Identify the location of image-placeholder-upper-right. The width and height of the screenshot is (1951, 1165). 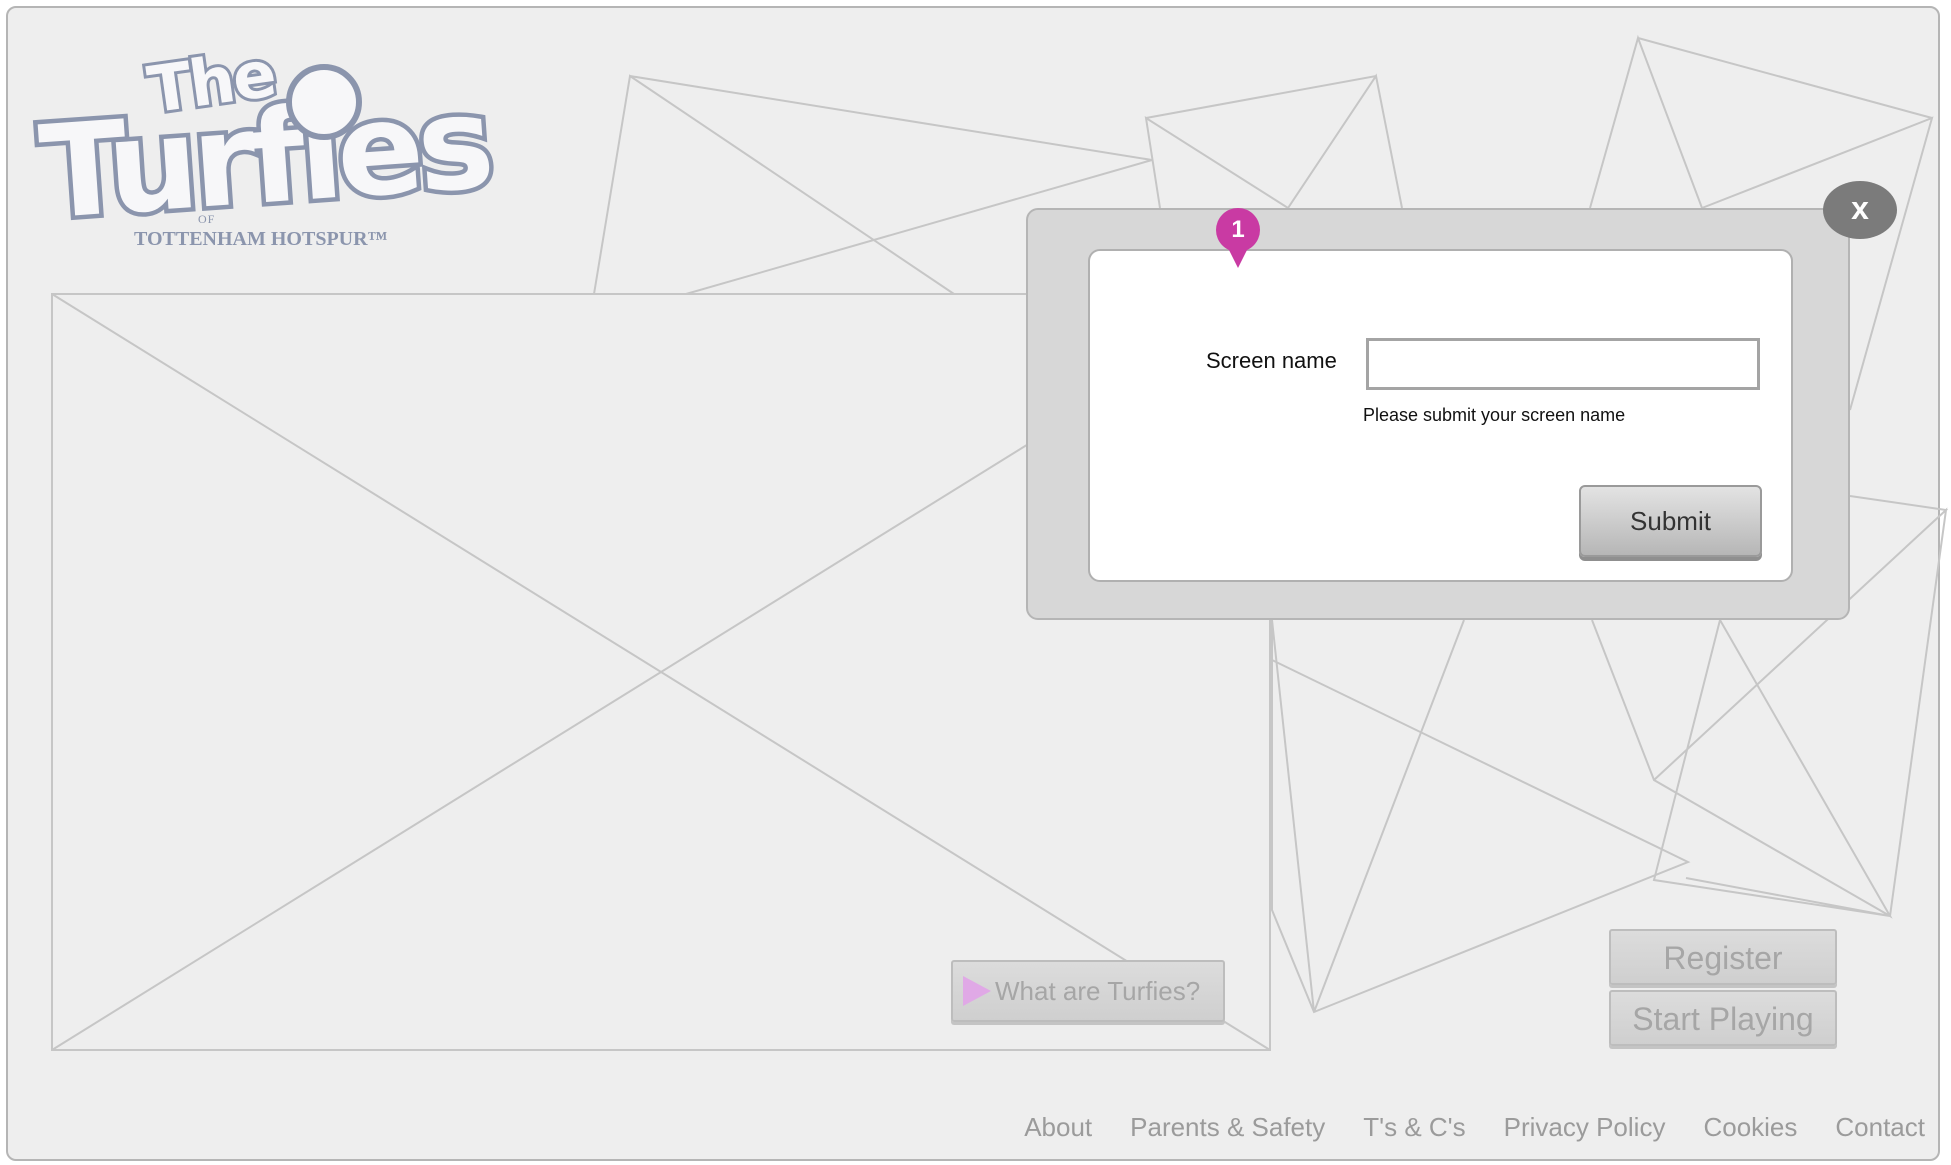
(1273, 141).